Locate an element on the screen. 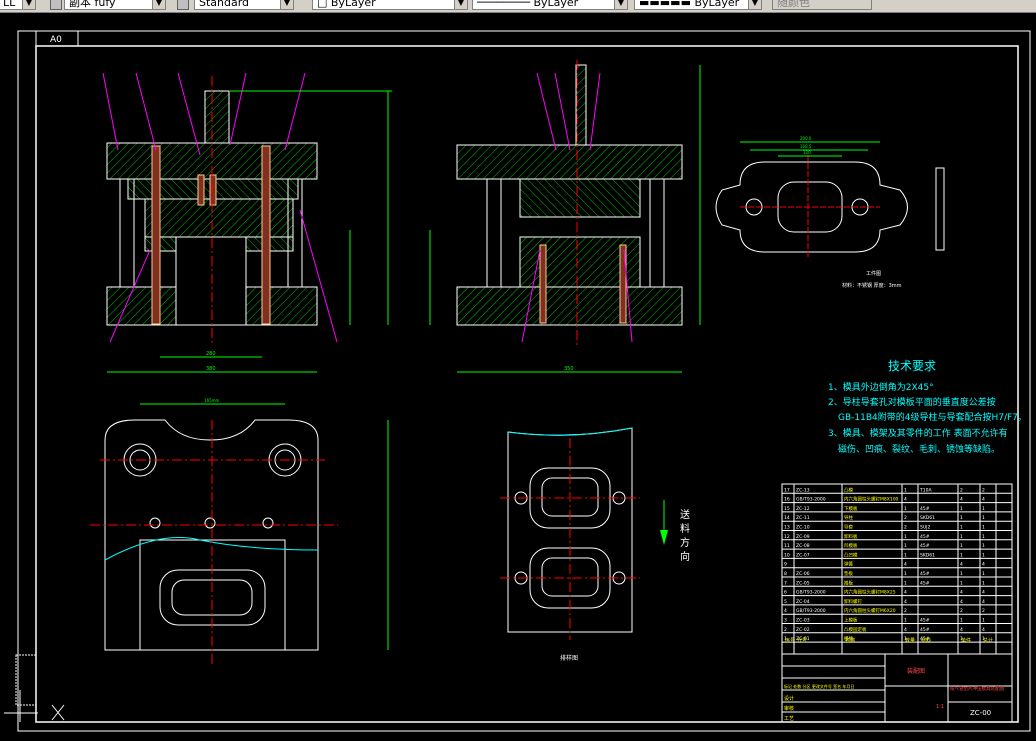 The width and height of the screenshot is (1036, 741). dim-side-total: 350 is located at coordinates (569, 369).